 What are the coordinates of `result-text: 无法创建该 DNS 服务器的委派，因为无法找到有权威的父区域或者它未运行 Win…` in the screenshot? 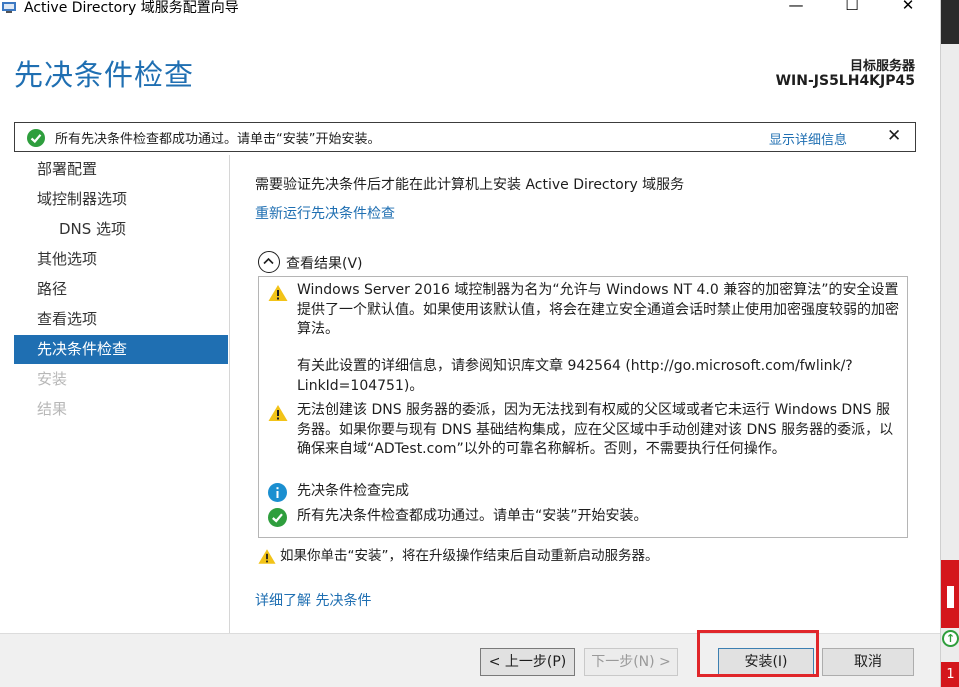 It's located at (595, 429).